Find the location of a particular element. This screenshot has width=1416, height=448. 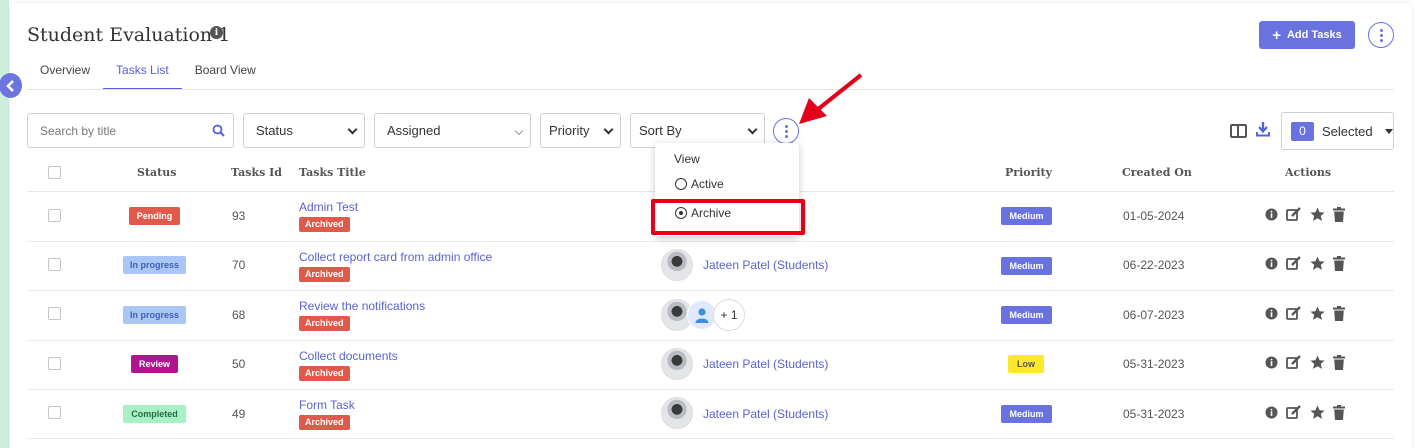

selected-dropdown-button: 0 Selected is located at coordinates (1337, 131).